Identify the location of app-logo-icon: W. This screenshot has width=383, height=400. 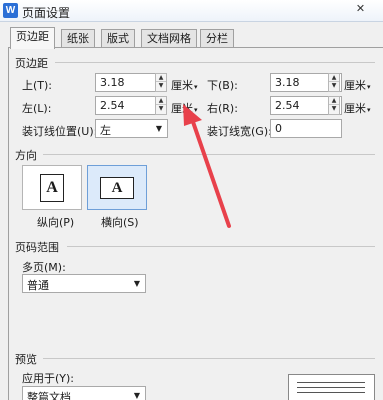
(10, 10).